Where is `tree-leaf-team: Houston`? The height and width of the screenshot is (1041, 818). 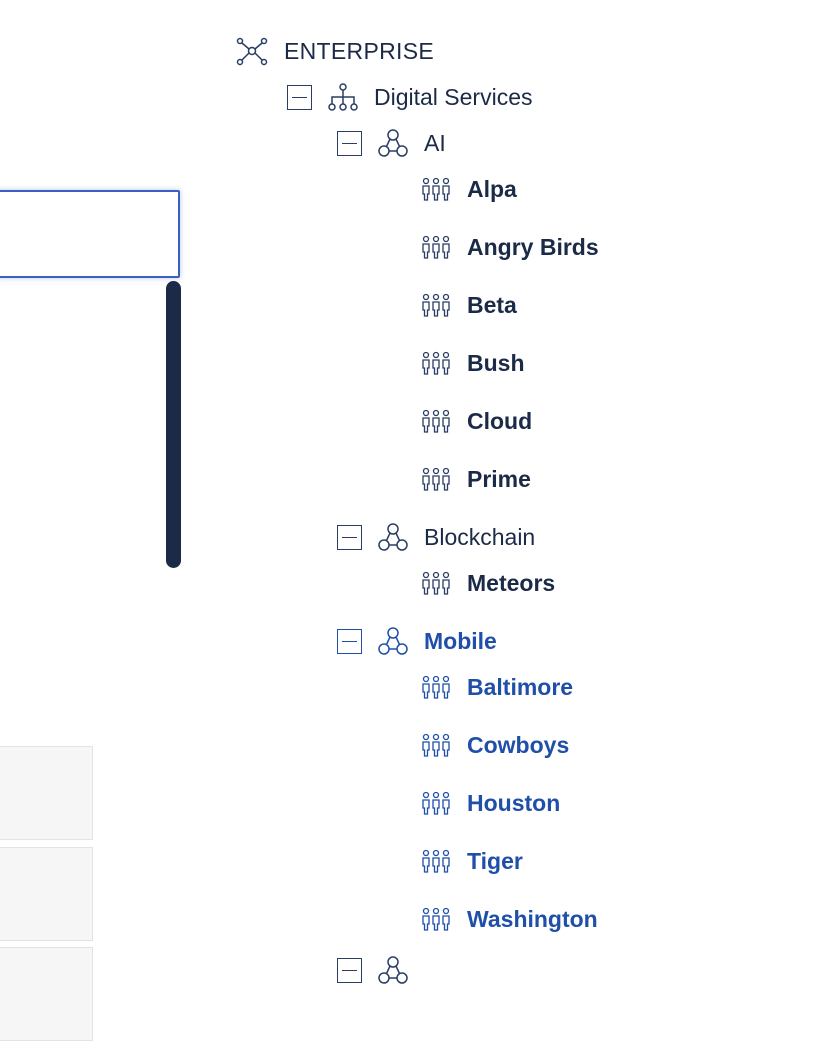
tree-leaf-team: Houston is located at coordinates (490, 803).